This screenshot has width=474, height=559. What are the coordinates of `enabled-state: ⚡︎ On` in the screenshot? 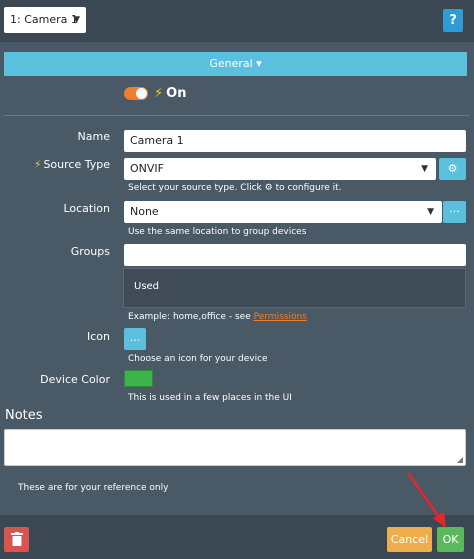 It's located at (170, 93).